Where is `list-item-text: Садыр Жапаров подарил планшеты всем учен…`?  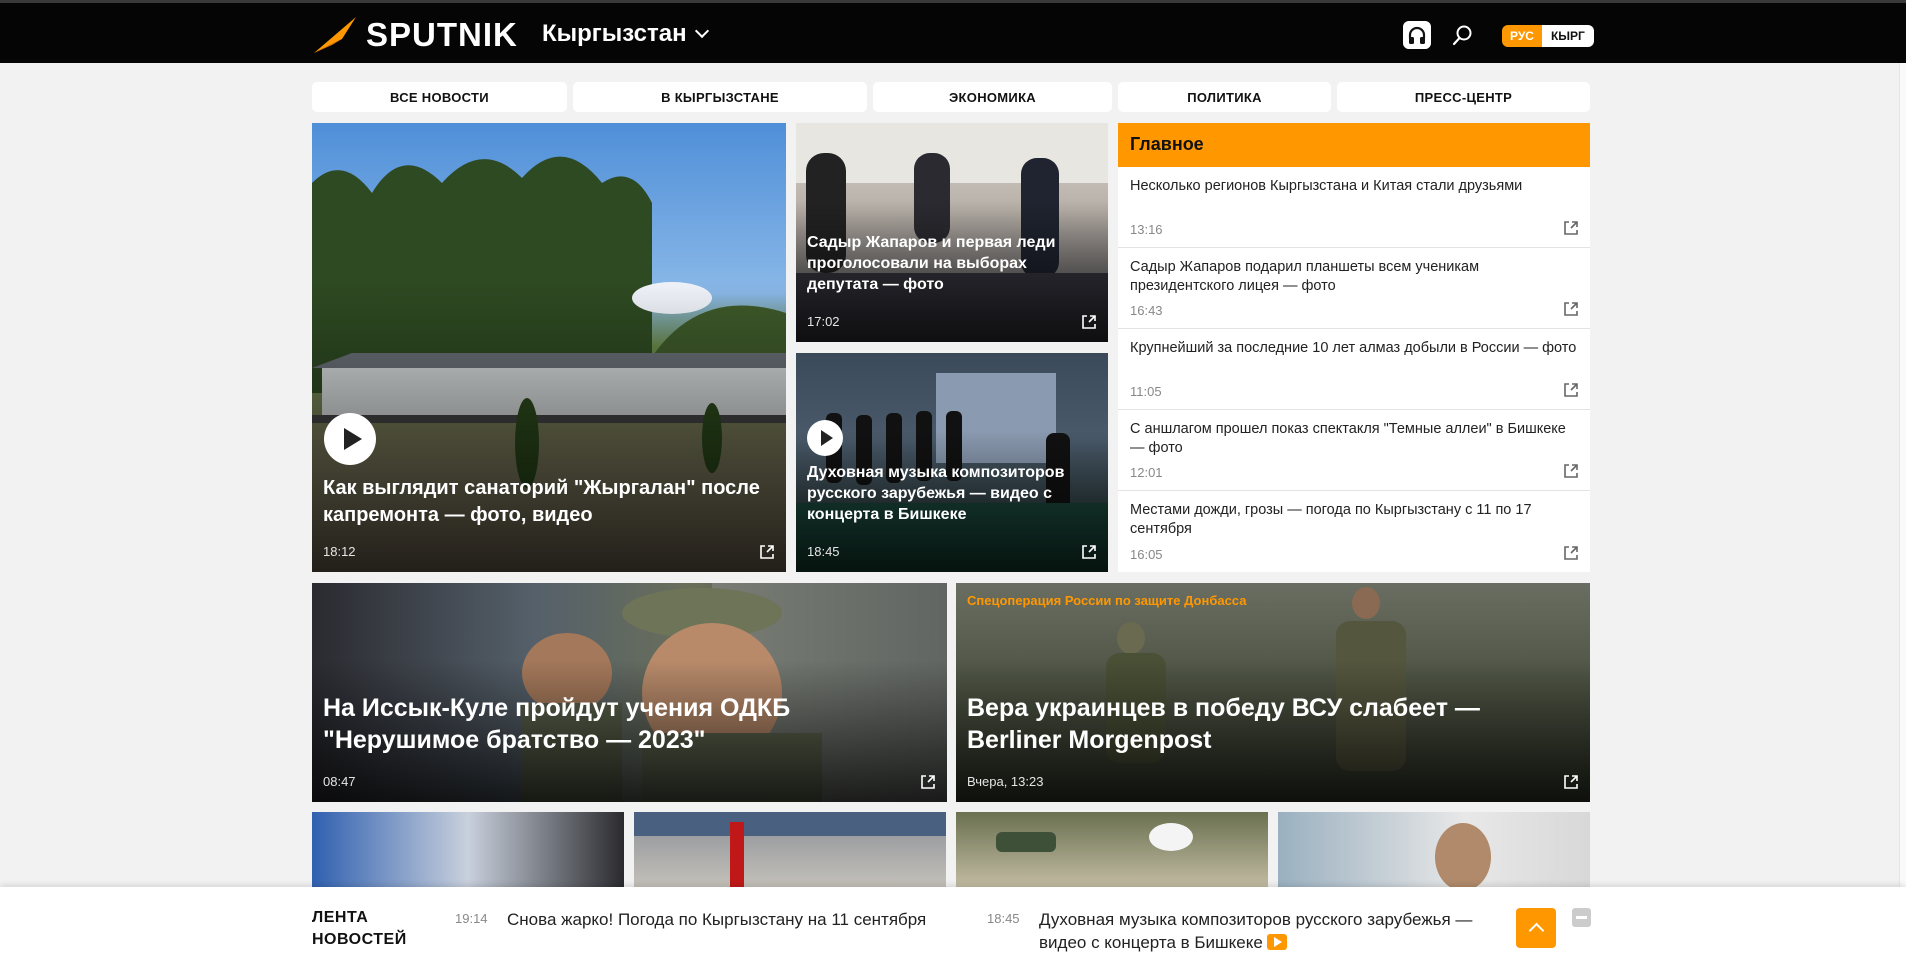 list-item-text: Садыр Жапаров подарил планшеты всем учен… is located at coordinates (1354, 277).